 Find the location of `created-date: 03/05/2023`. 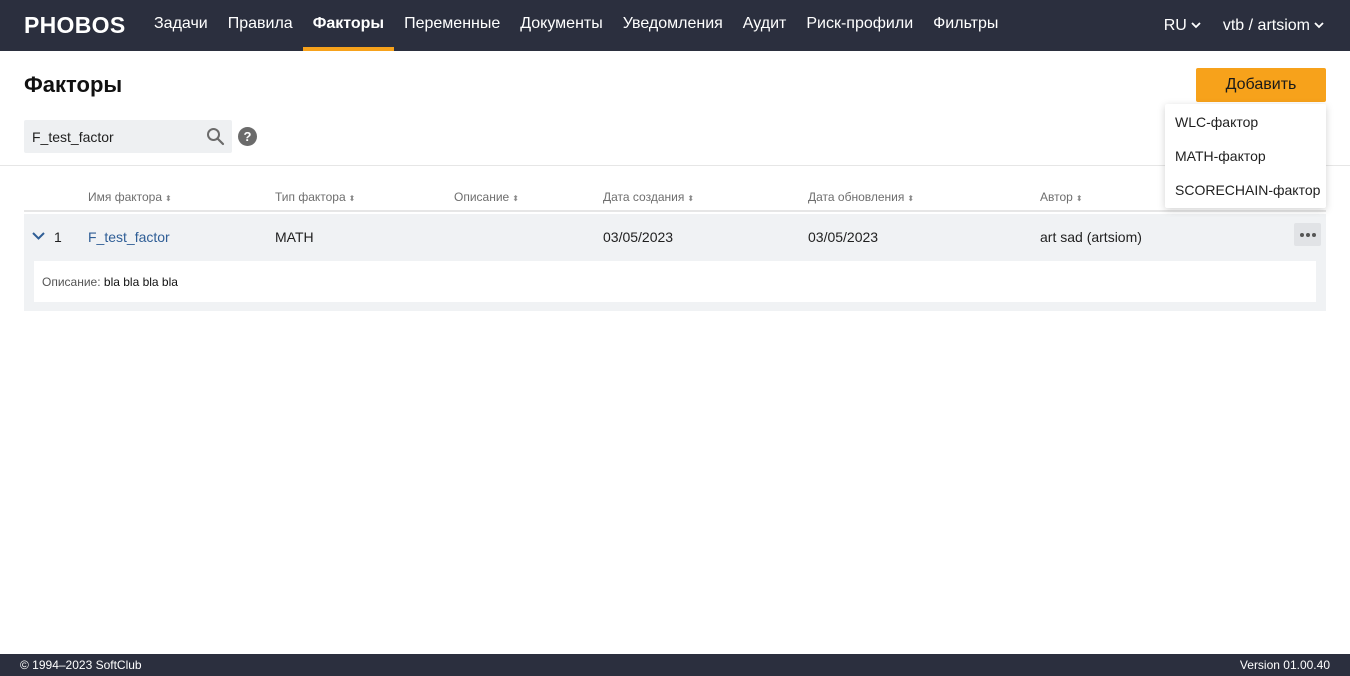

created-date: 03/05/2023 is located at coordinates (638, 237).